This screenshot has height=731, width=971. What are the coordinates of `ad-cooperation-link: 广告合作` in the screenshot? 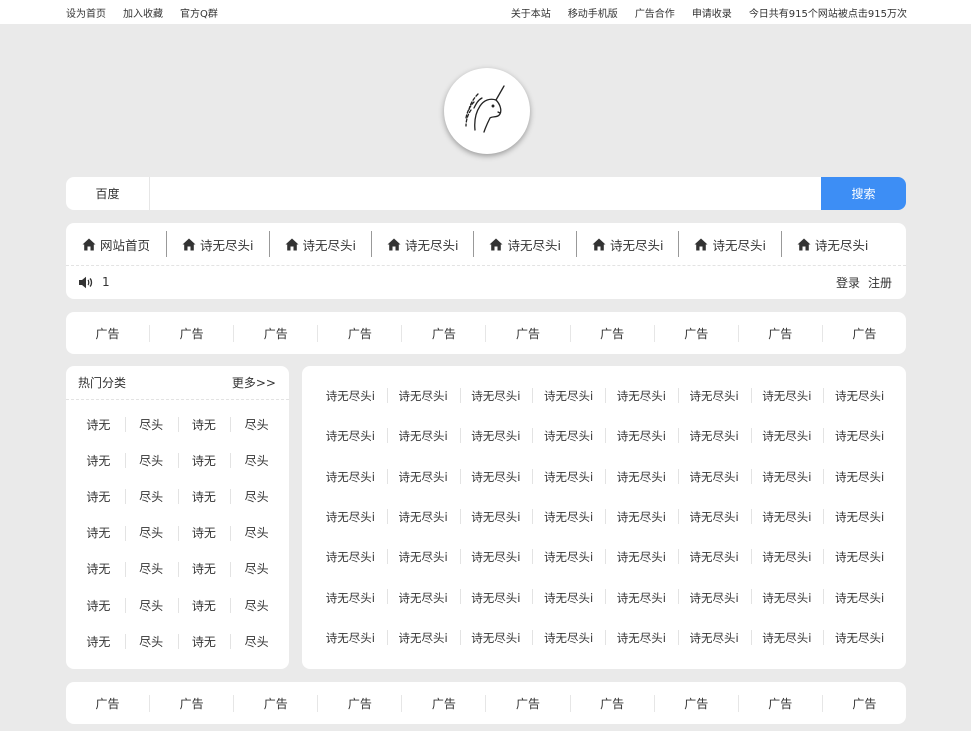 It's located at (655, 12).